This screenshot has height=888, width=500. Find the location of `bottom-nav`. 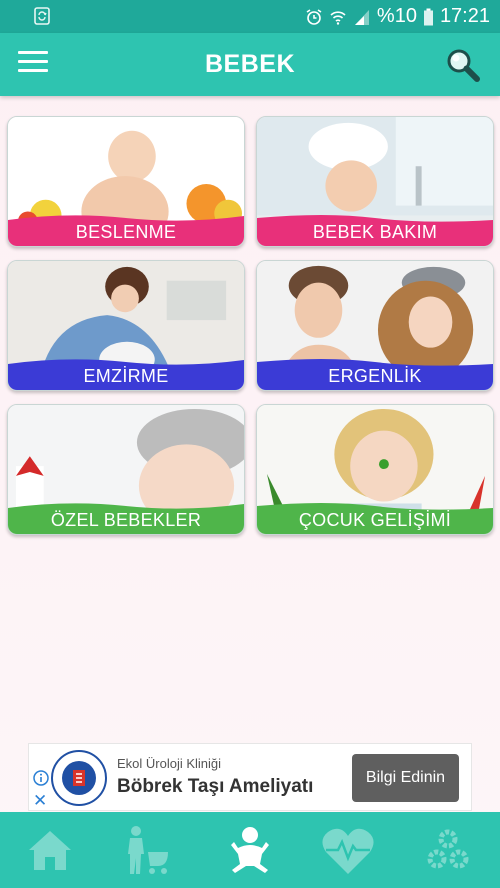

bottom-nav is located at coordinates (250, 850).